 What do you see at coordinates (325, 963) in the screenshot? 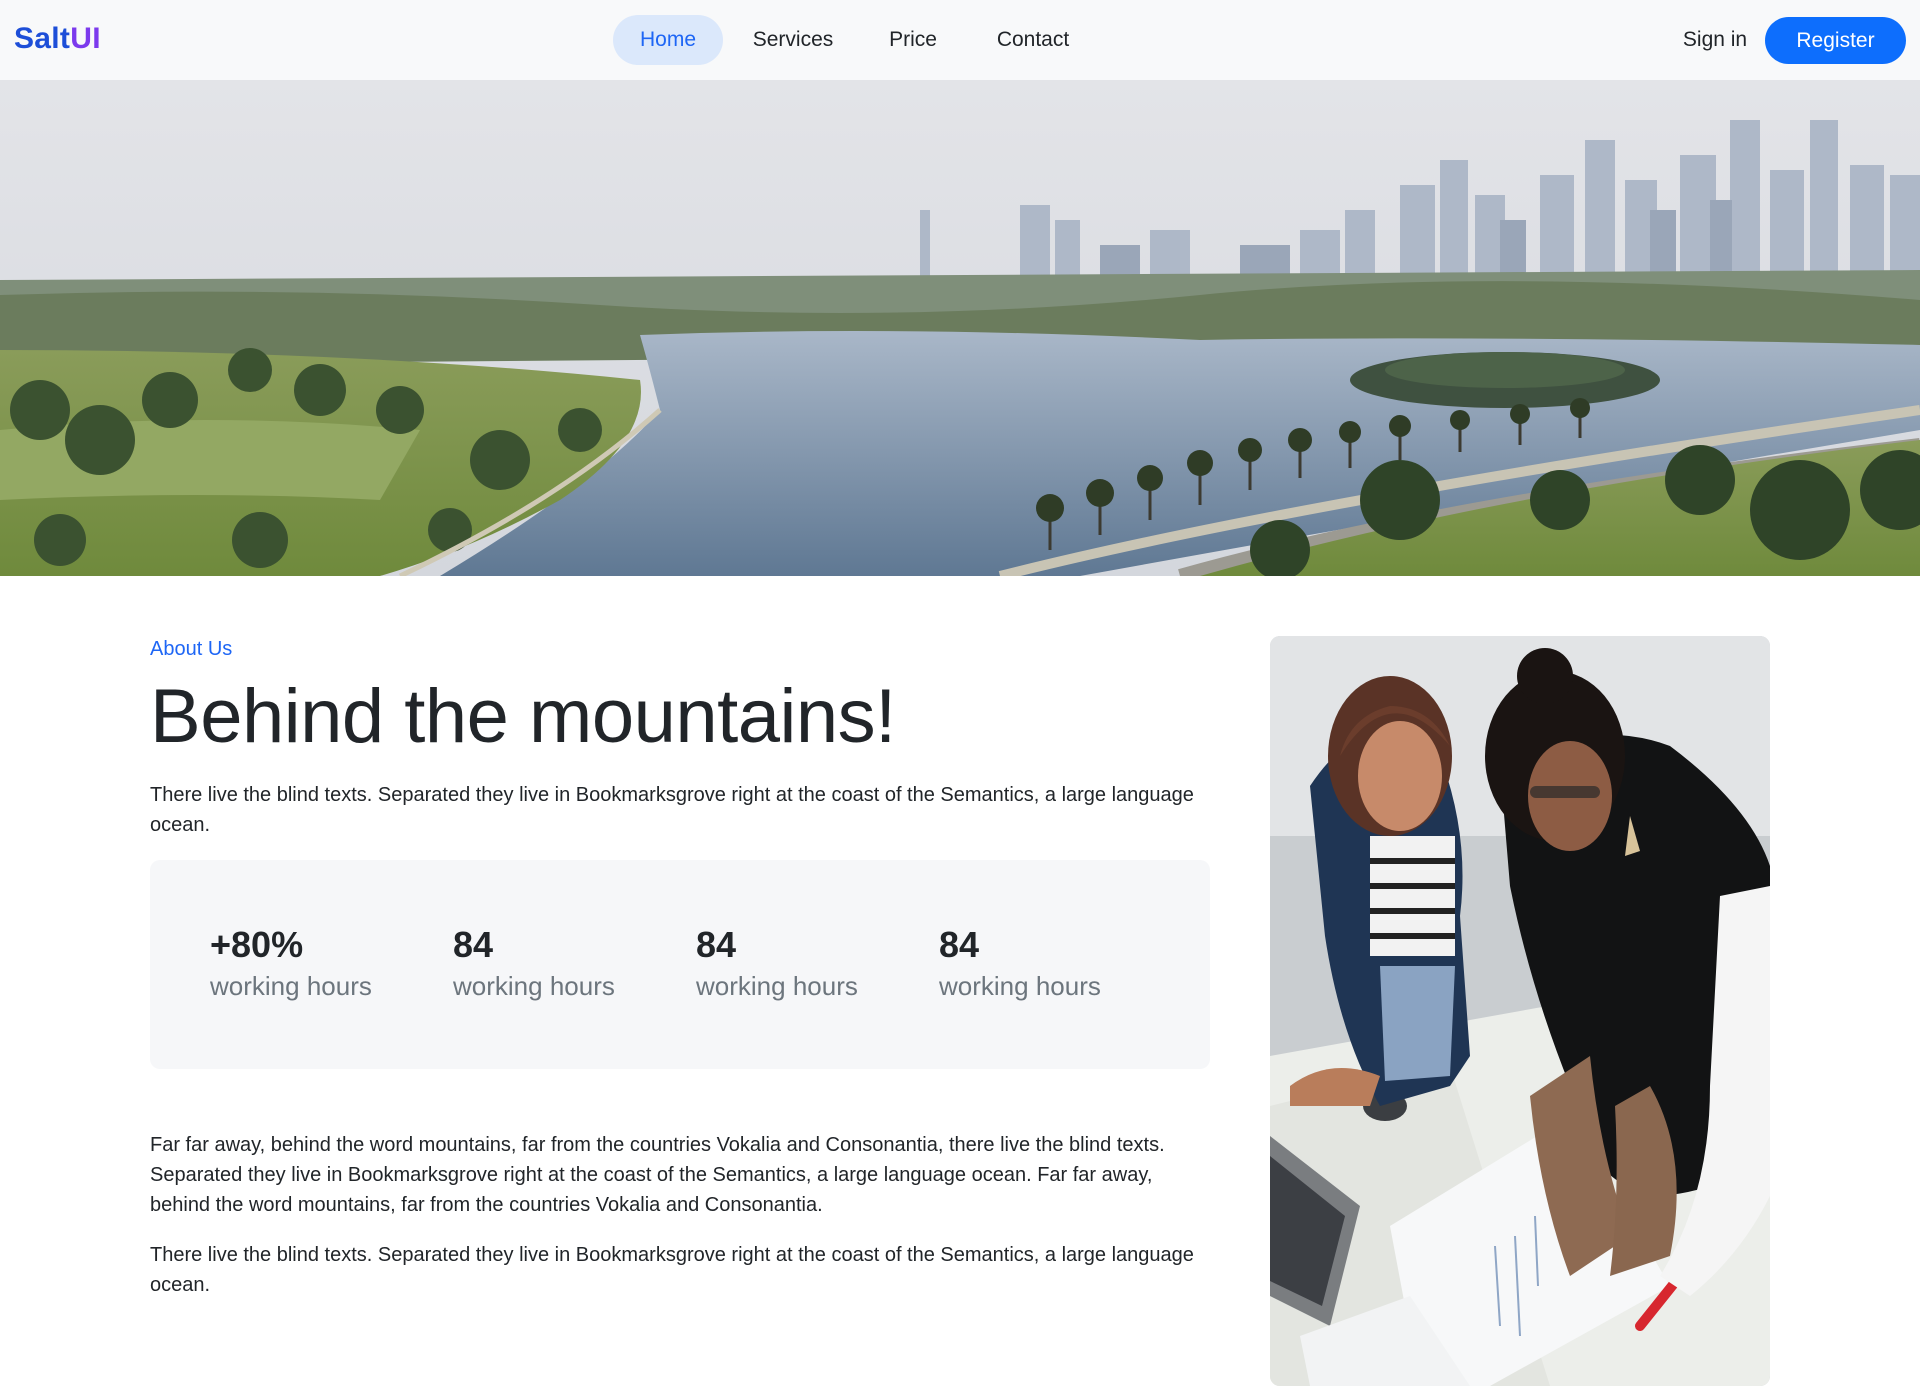
I see `stat-item: +80% working hours` at bounding box center [325, 963].